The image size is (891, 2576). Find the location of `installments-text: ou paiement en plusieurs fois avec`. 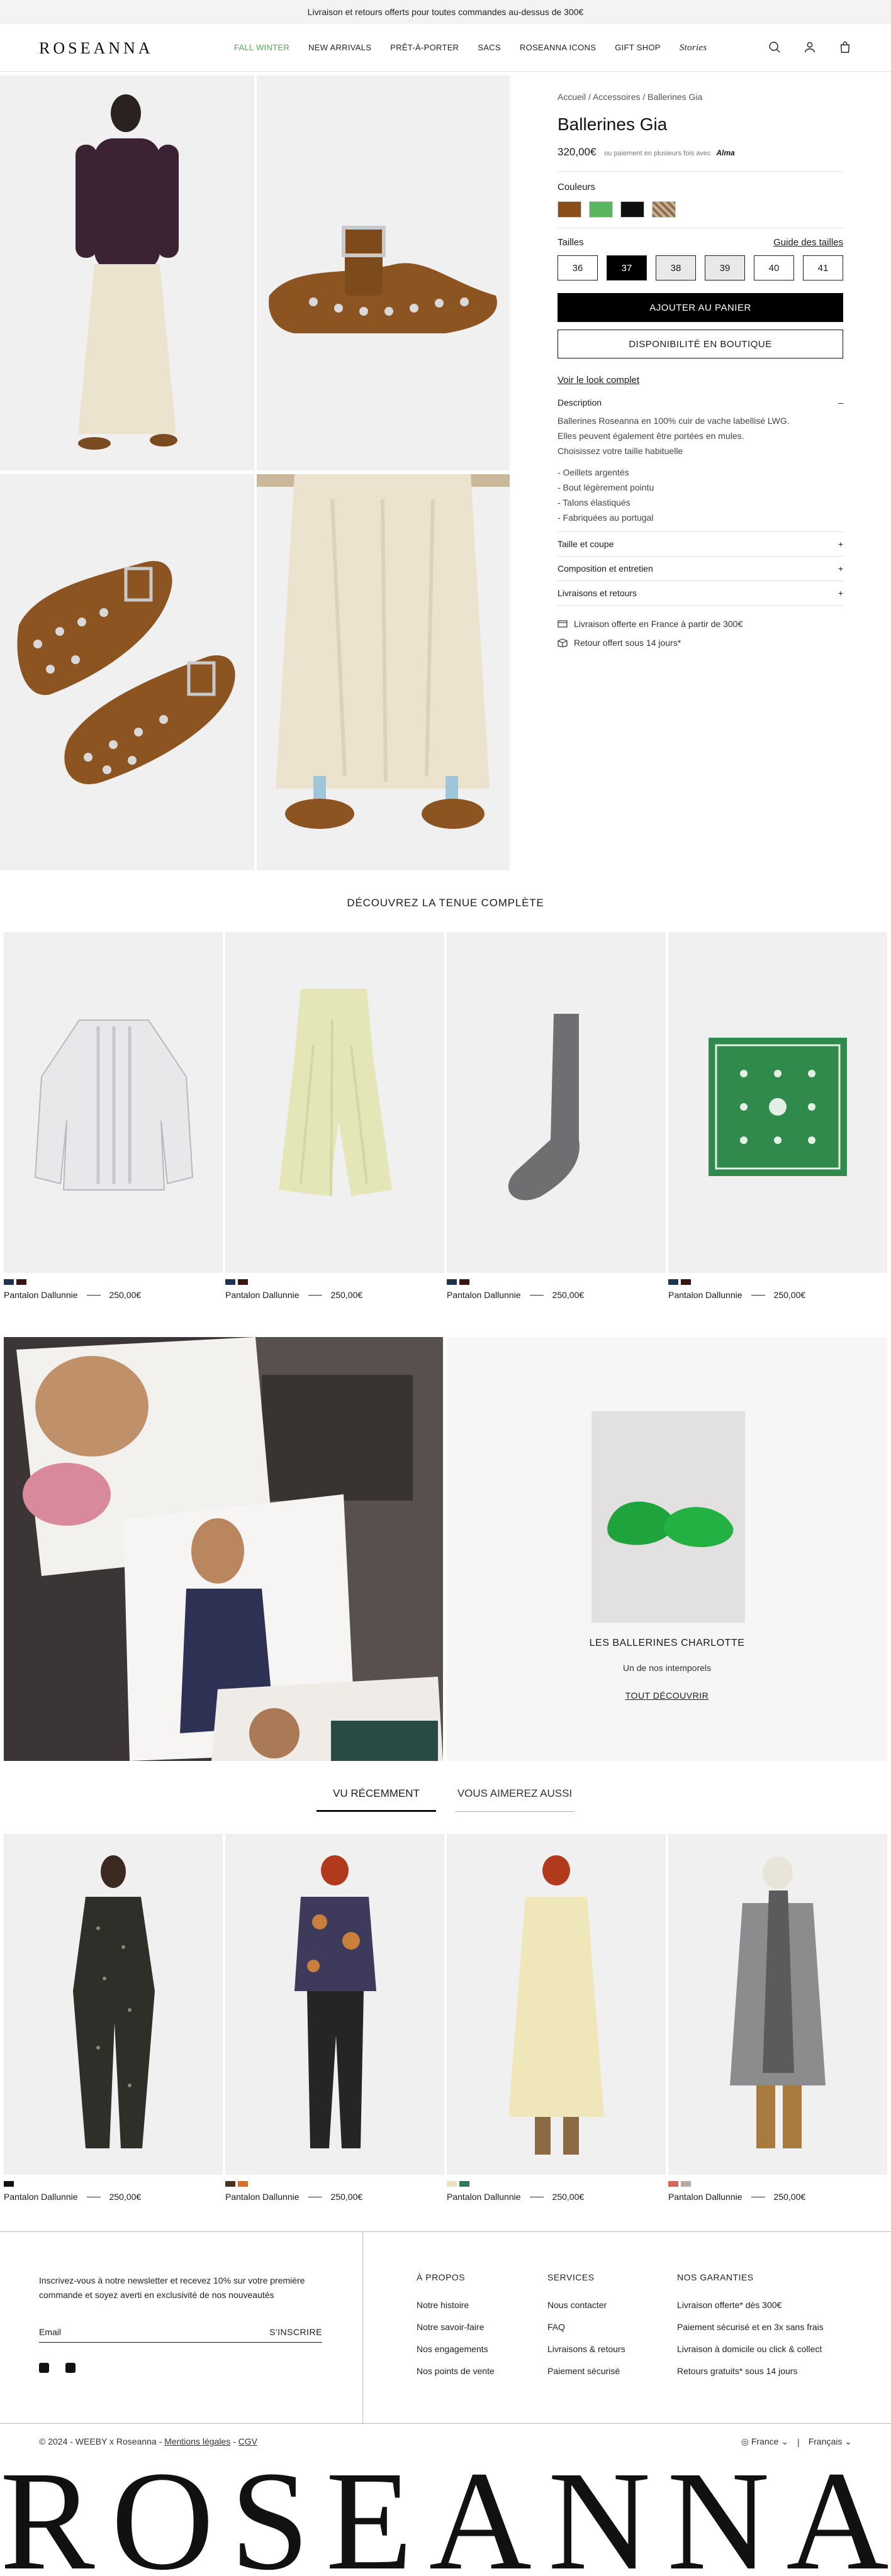

installments-text: ou paiement en plusieurs fois avec is located at coordinates (657, 153).